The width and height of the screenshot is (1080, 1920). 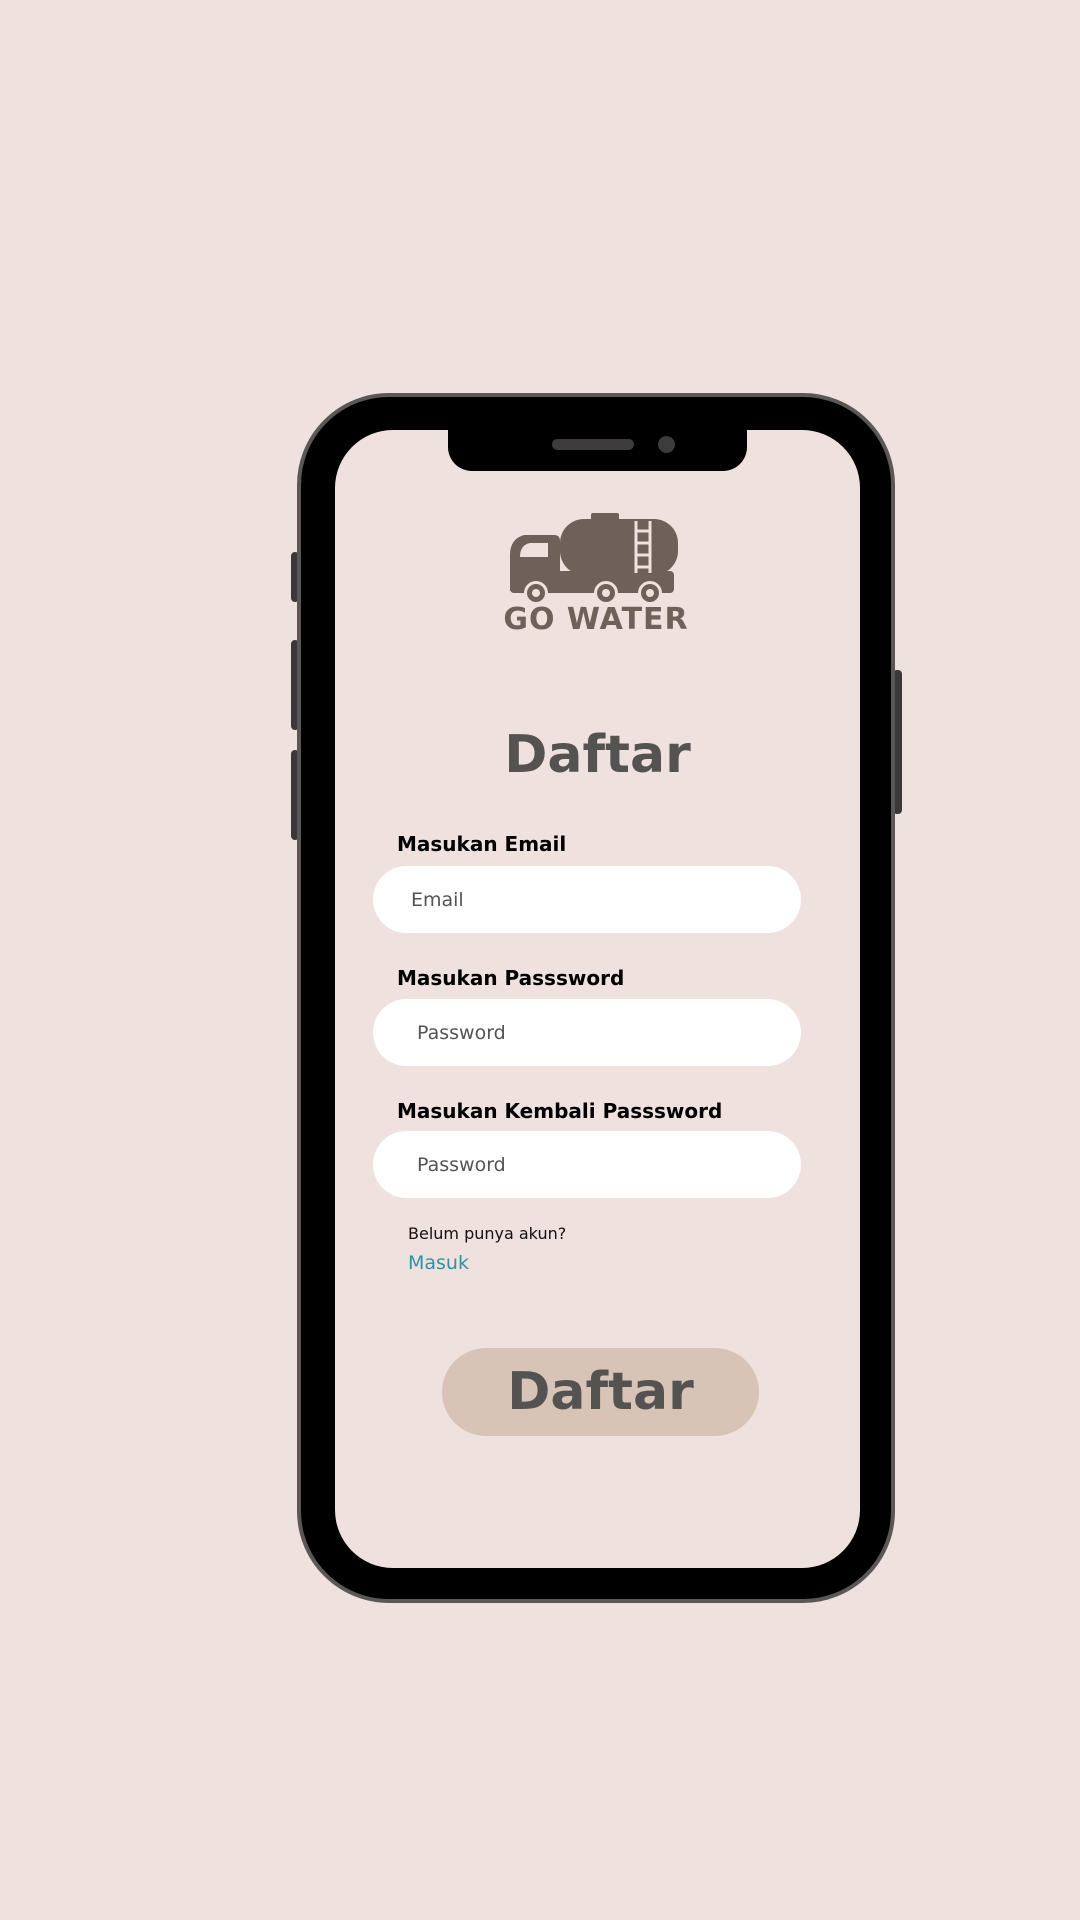 I want to click on water-tanker-truck-icon, so click(x=594, y=559).